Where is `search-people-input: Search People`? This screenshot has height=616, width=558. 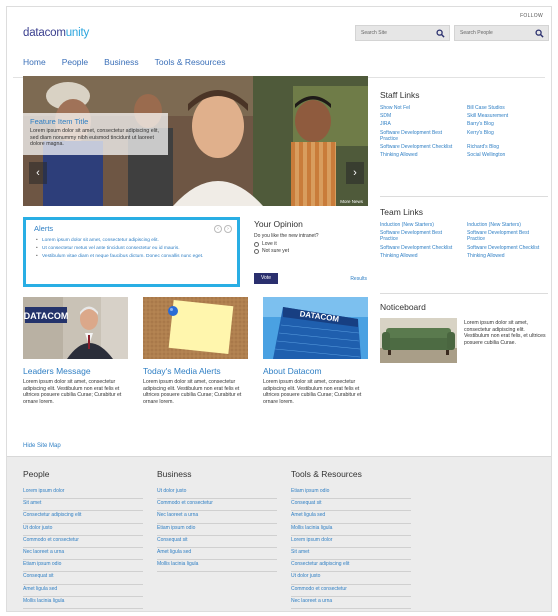 search-people-input: Search People is located at coordinates (501, 33).